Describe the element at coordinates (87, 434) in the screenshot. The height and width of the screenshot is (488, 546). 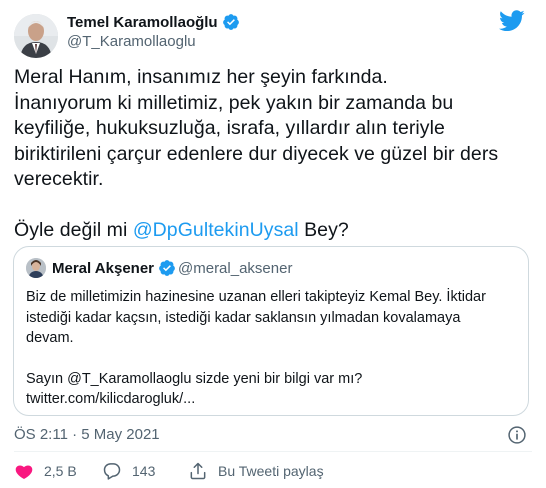
I see `tweet-timestamp: ÖS 2:11 · 5 May 2021` at that location.